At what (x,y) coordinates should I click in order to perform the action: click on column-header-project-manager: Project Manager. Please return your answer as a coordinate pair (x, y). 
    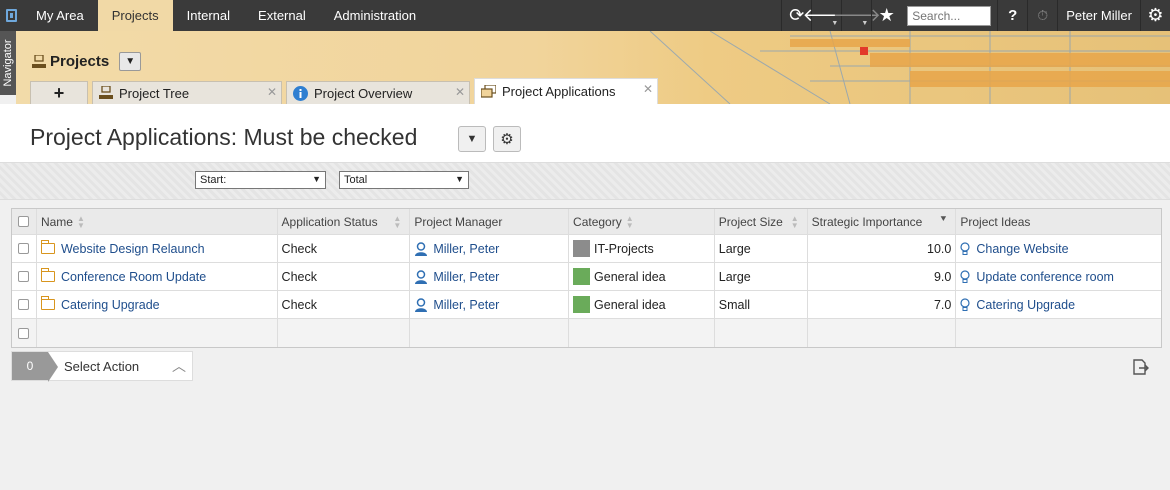
    Looking at the image, I should click on (490, 221).